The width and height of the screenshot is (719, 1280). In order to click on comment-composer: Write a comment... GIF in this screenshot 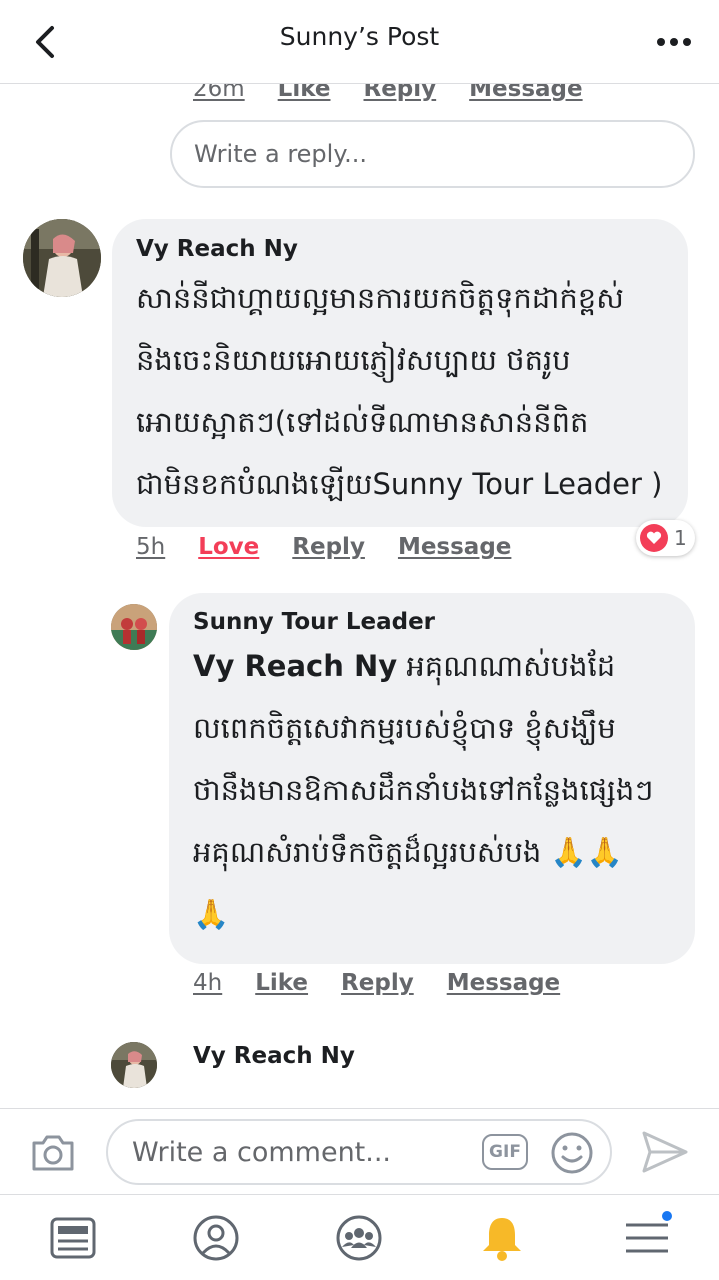, I will do `click(359, 1151)`.